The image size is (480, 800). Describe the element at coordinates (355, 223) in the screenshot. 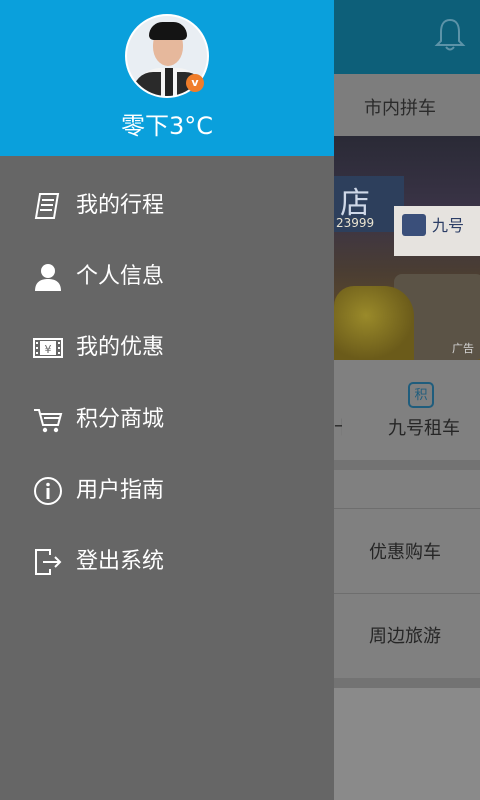

I see `banner-sign-number: 23999` at that location.